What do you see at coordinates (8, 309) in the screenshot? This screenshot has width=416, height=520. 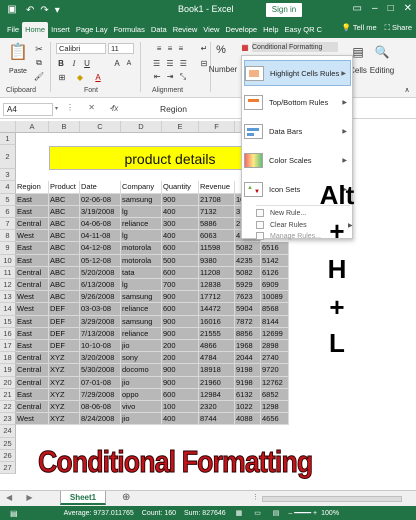 I see `row-header: 14` at bounding box center [8, 309].